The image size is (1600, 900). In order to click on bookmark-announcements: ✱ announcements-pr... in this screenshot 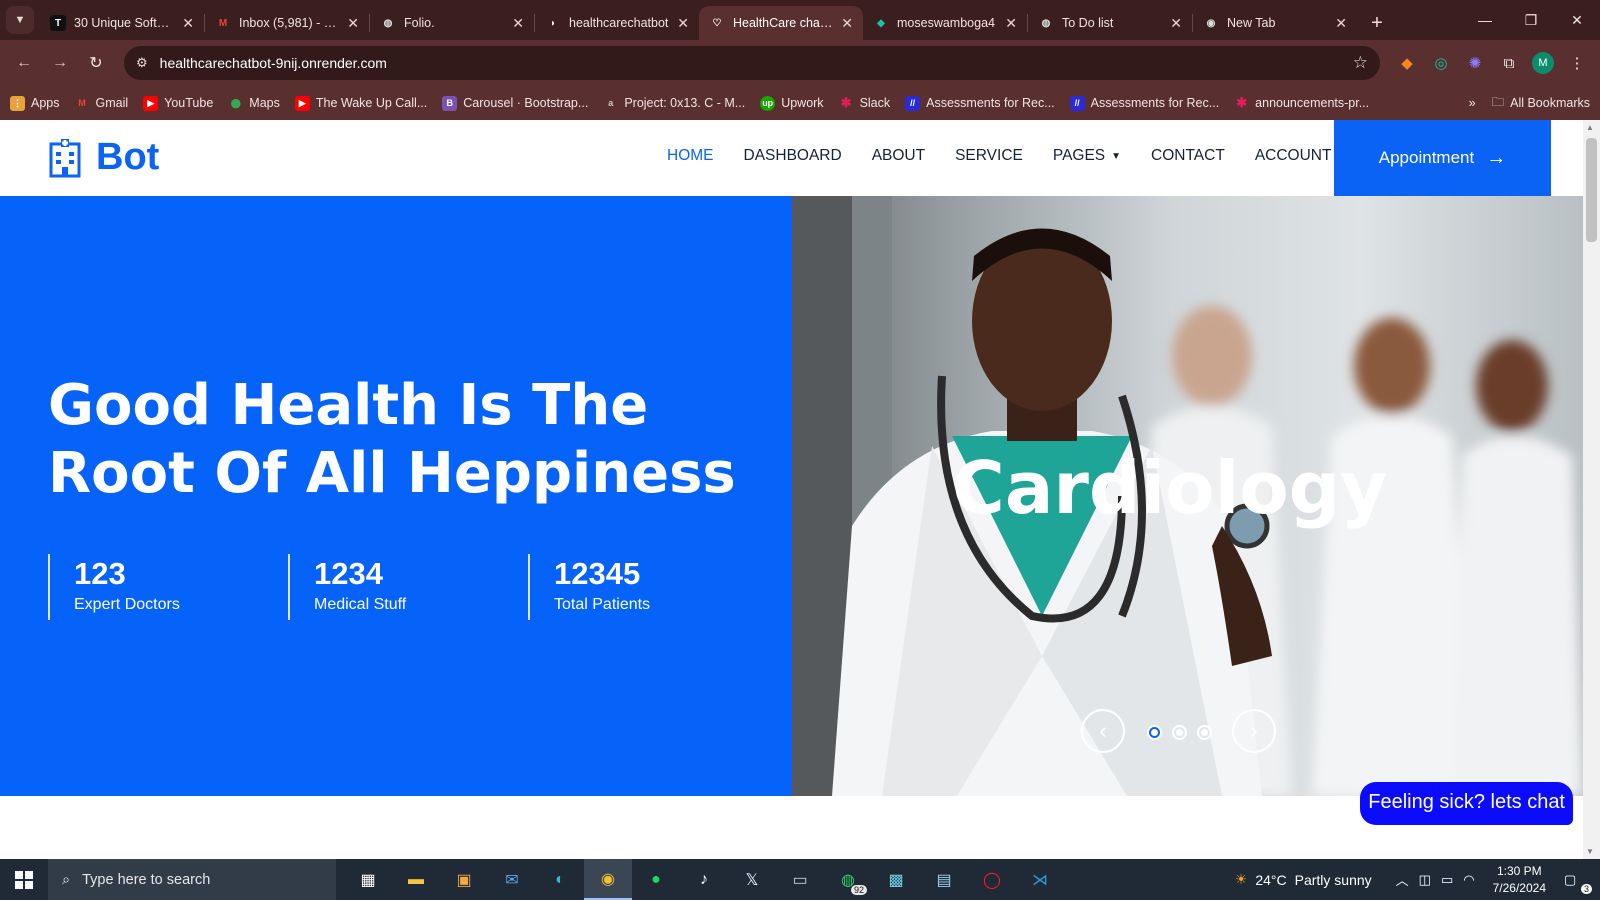, I will do `click(1301, 103)`.